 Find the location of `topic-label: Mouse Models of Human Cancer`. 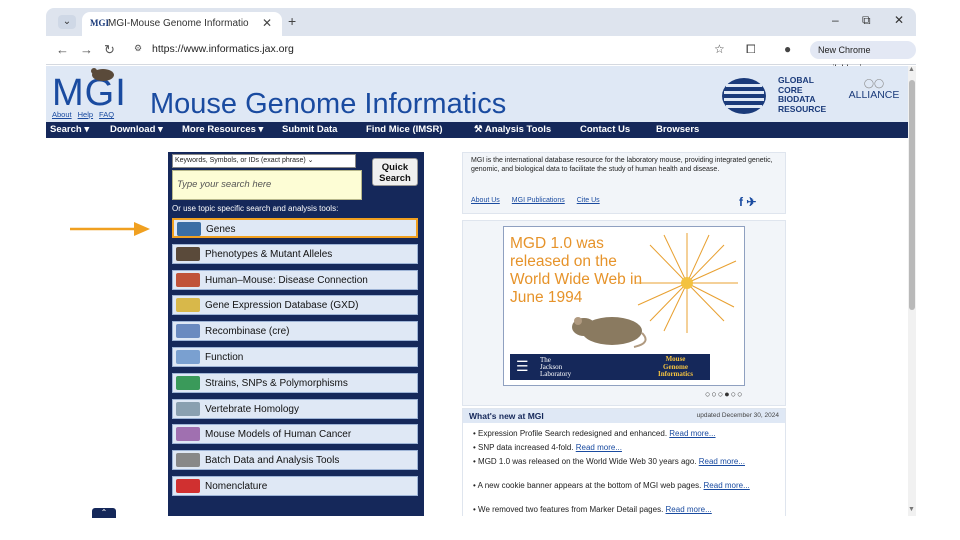

topic-label: Mouse Models of Human Cancer is located at coordinates (278, 435).